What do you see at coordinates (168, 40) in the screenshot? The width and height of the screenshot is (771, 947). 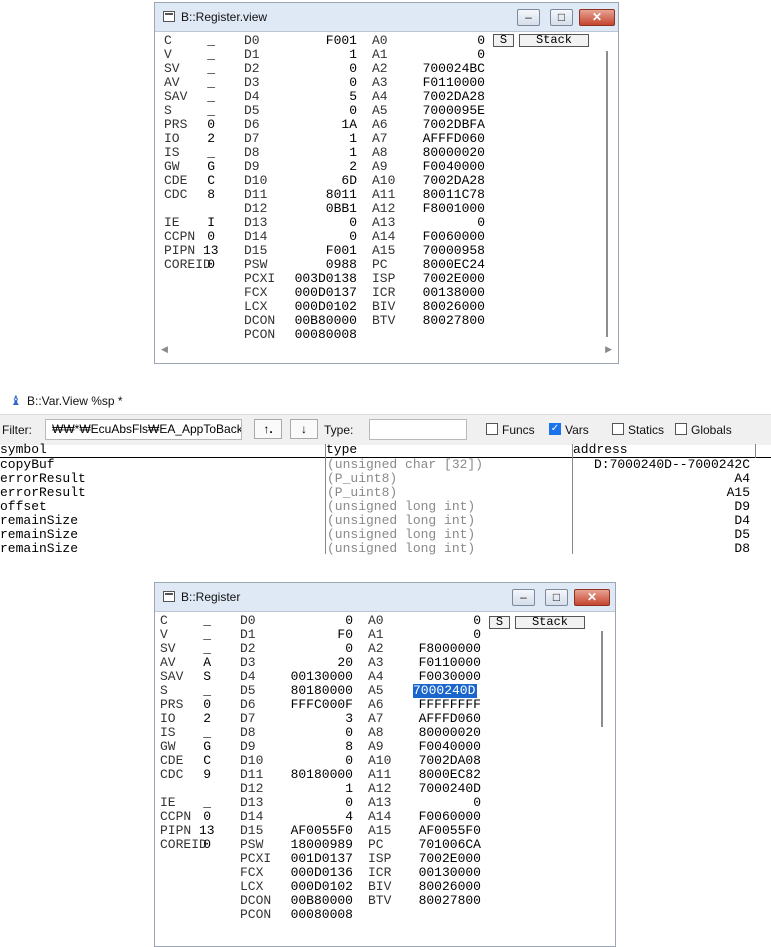 I see `flag-label: C` at bounding box center [168, 40].